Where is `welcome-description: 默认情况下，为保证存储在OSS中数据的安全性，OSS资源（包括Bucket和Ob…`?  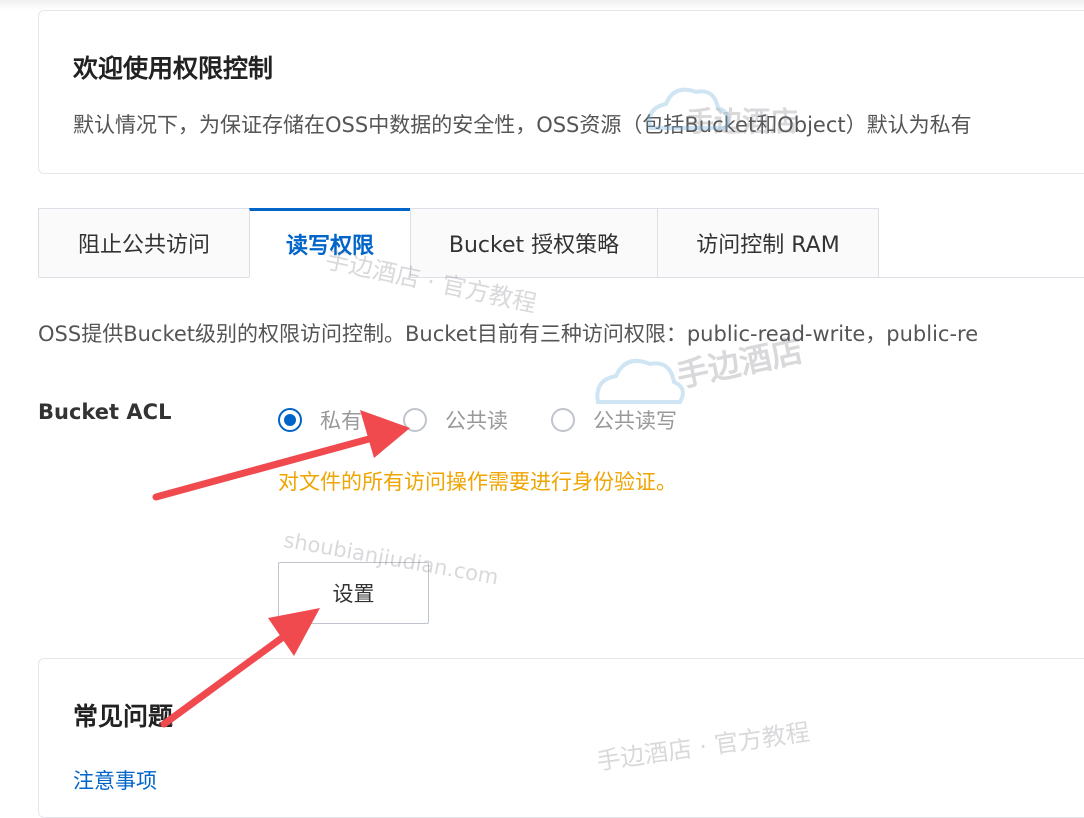
welcome-description: 默认情况下，为保证存储在OSS中数据的安全性，OSS资源（包括Bucket和Ob… is located at coordinates (522, 125).